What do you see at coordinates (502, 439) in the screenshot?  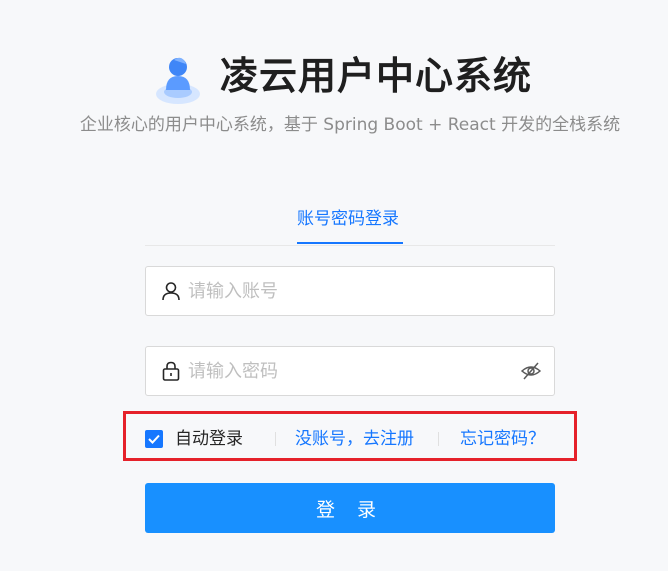 I see `forgot-password-link: 忘记密码？` at bounding box center [502, 439].